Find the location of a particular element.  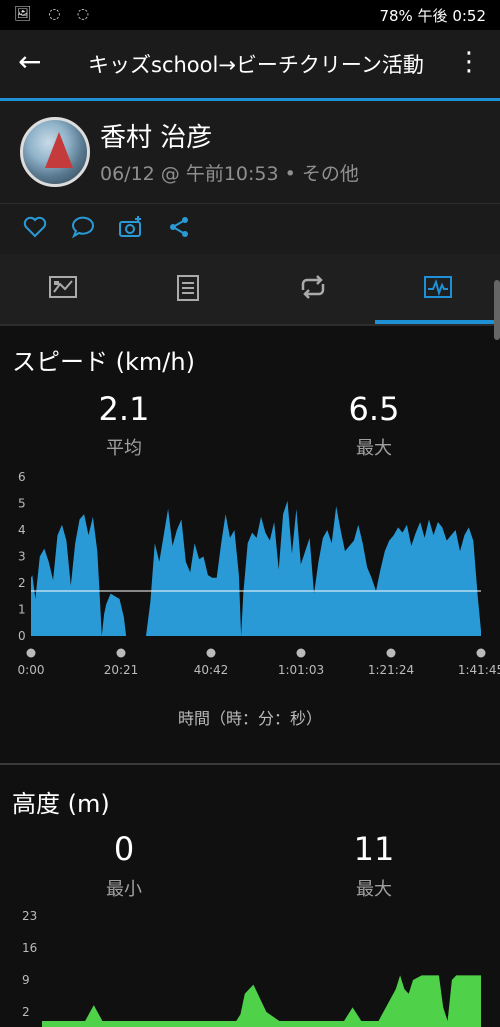

tab-summary is located at coordinates (62, 289).